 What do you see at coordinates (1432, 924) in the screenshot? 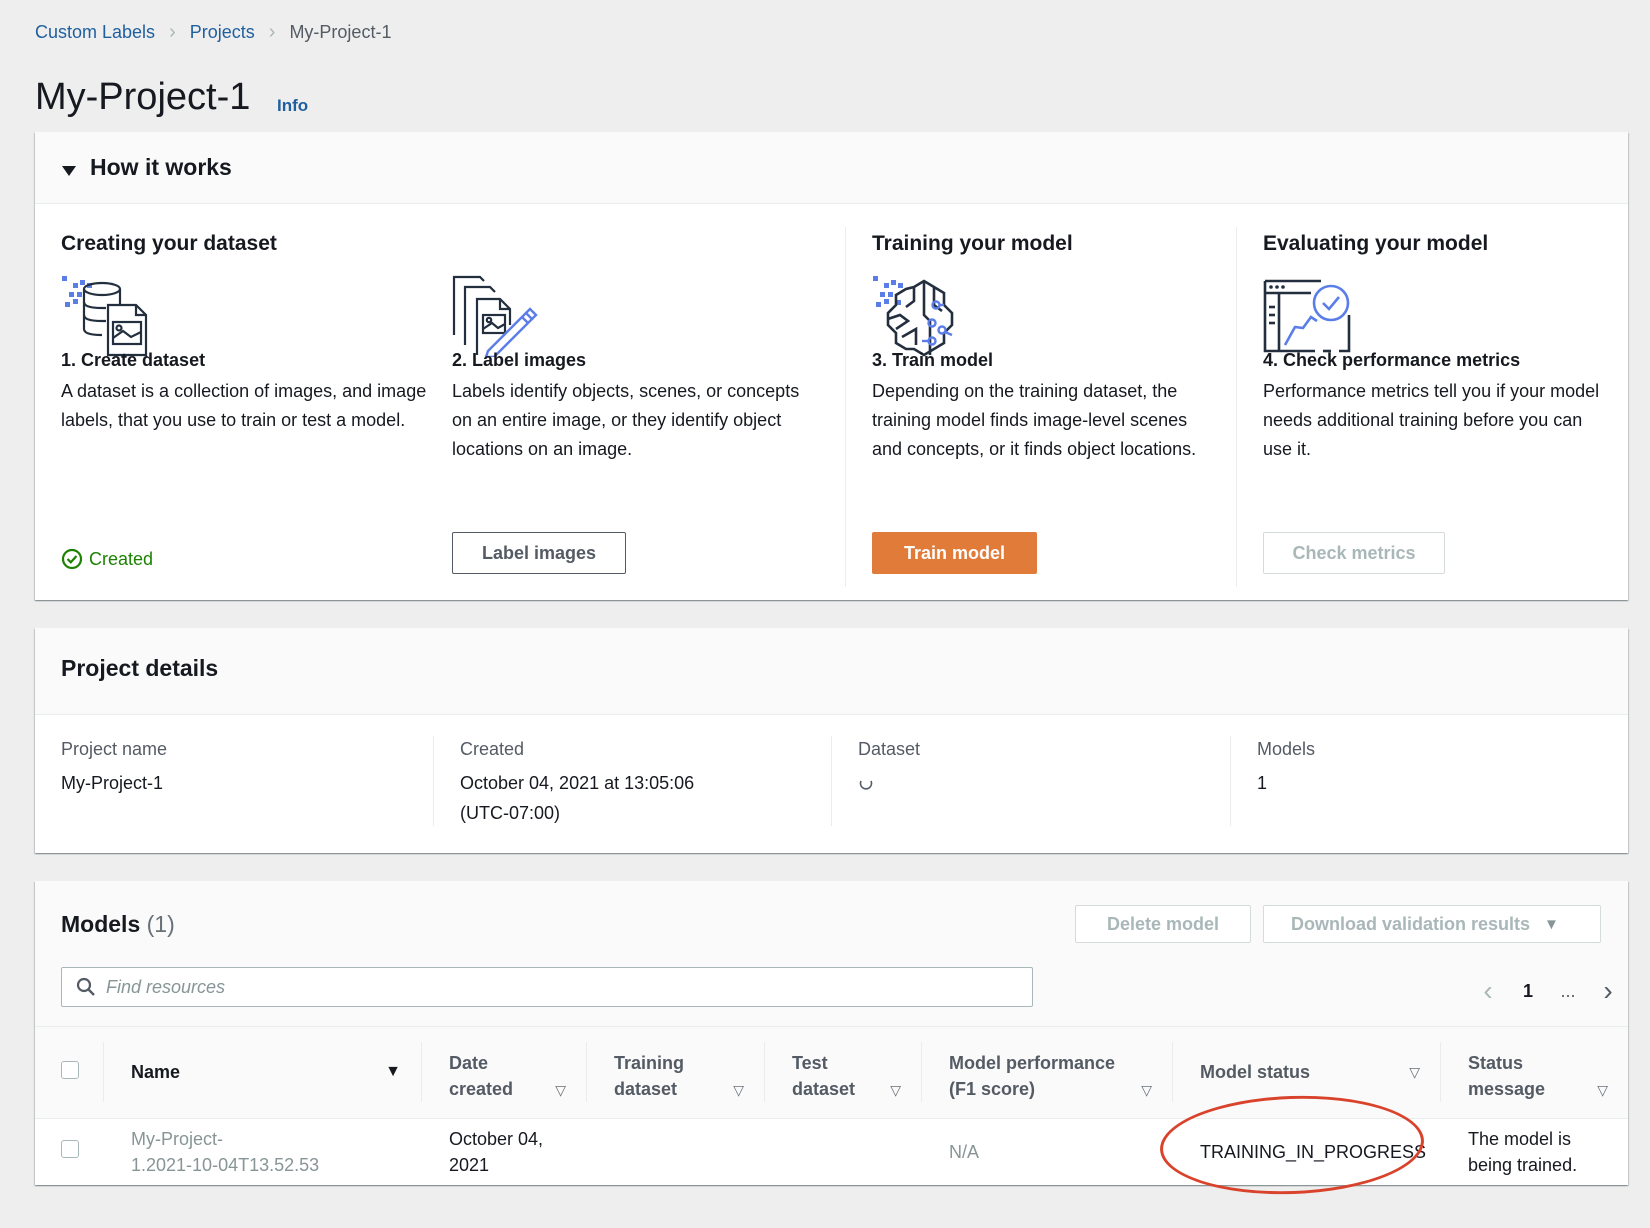
I see `download-validation-results-button: Download validation results ▼` at bounding box center [1432, 924].